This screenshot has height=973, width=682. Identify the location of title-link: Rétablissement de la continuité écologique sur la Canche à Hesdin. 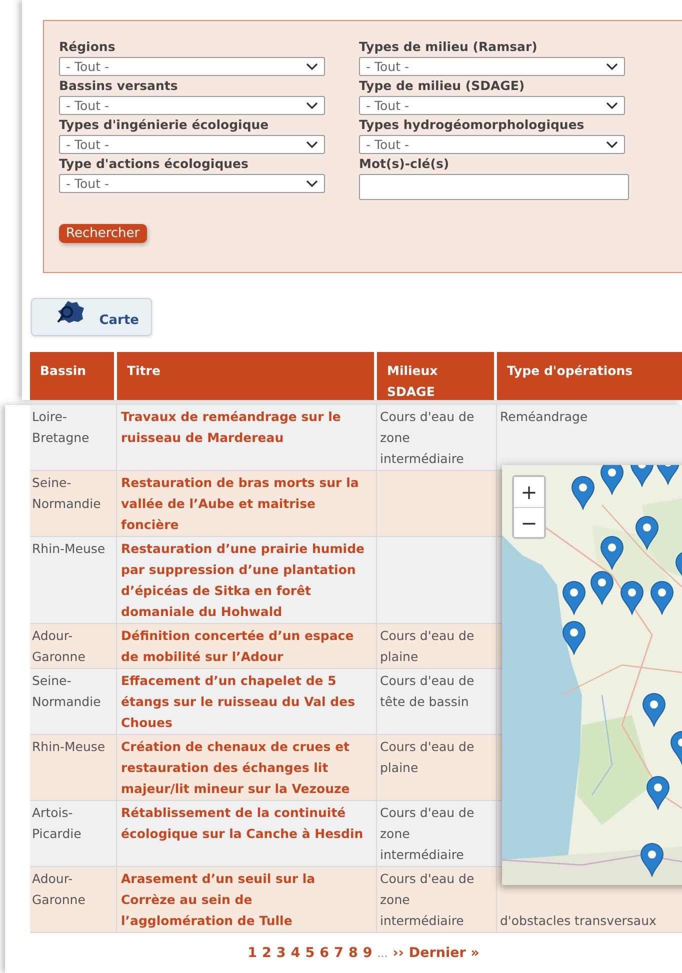
(244, 823).